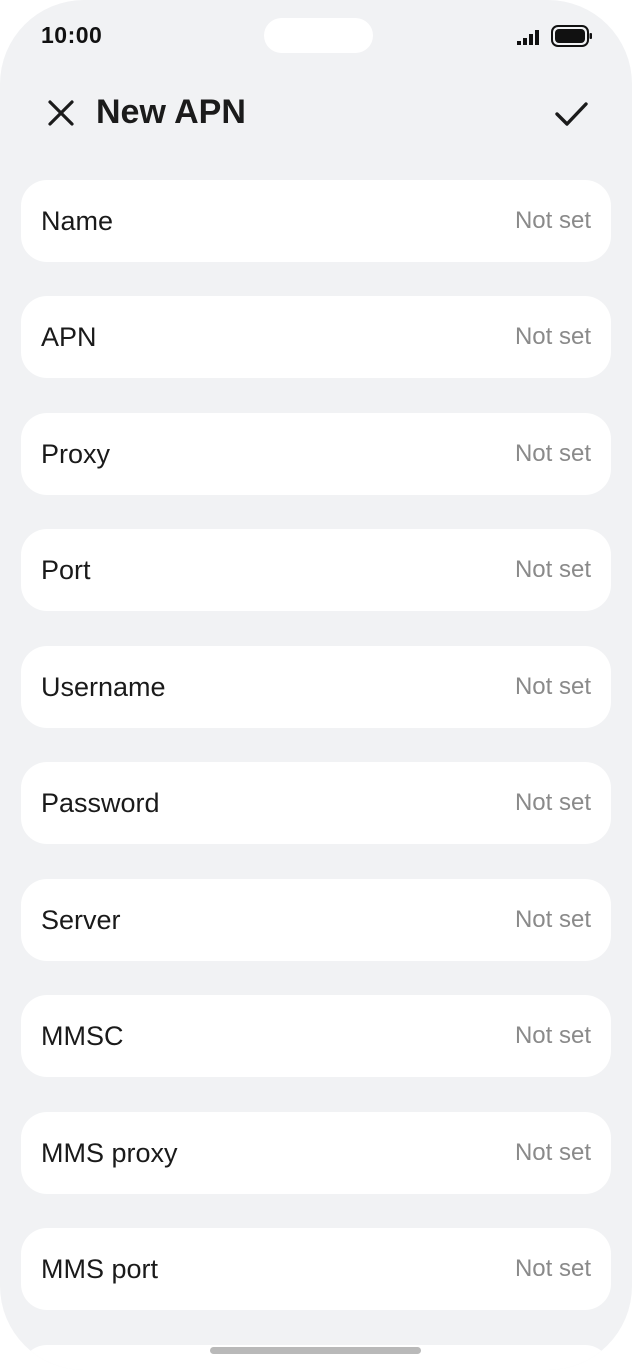  Describe the element at coordinates (316, 1036) in the screenshot. I see `field-row-mmsc: MMSC Not set` at that location.